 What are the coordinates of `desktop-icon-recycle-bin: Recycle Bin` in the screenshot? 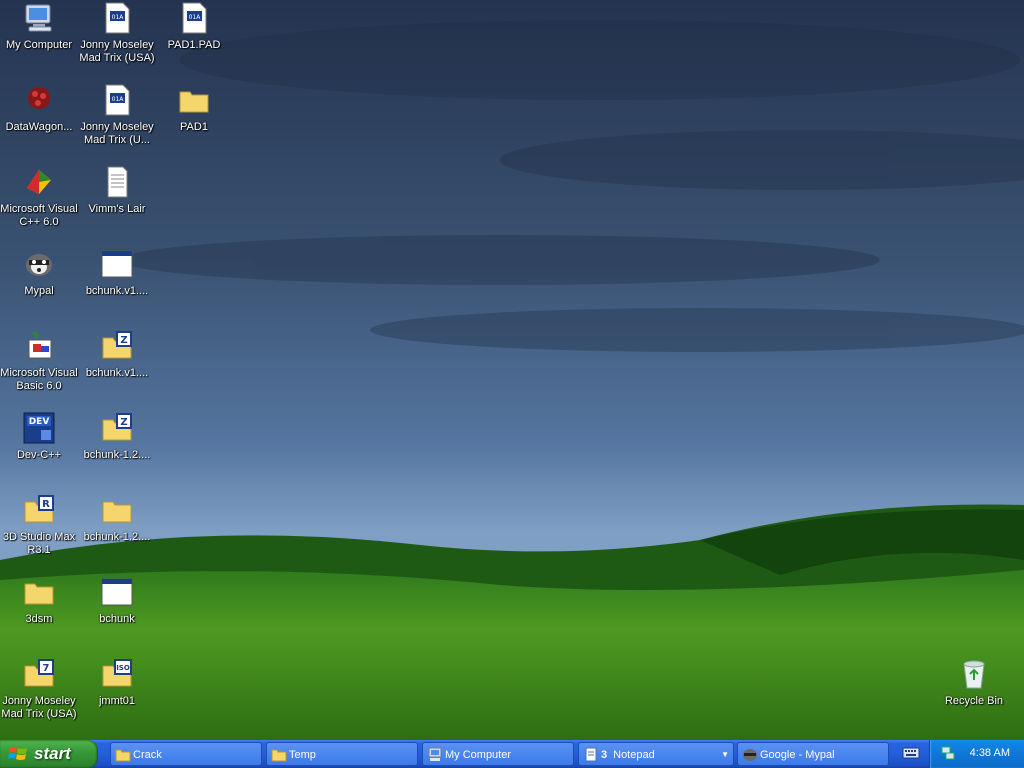 It's located at (974, 697).